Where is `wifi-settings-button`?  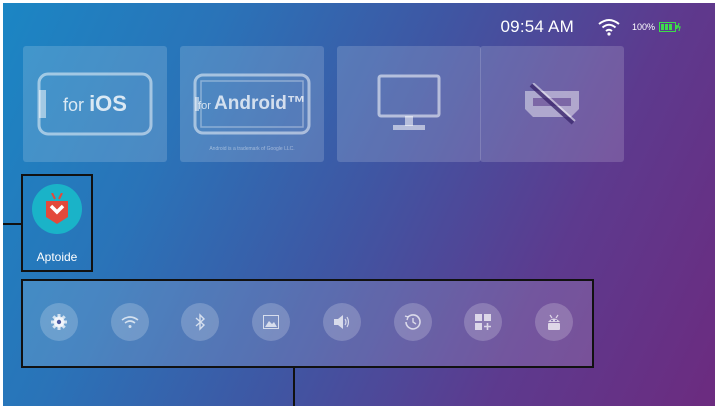
wifi-settings-button is located at coordinates (130, 322).